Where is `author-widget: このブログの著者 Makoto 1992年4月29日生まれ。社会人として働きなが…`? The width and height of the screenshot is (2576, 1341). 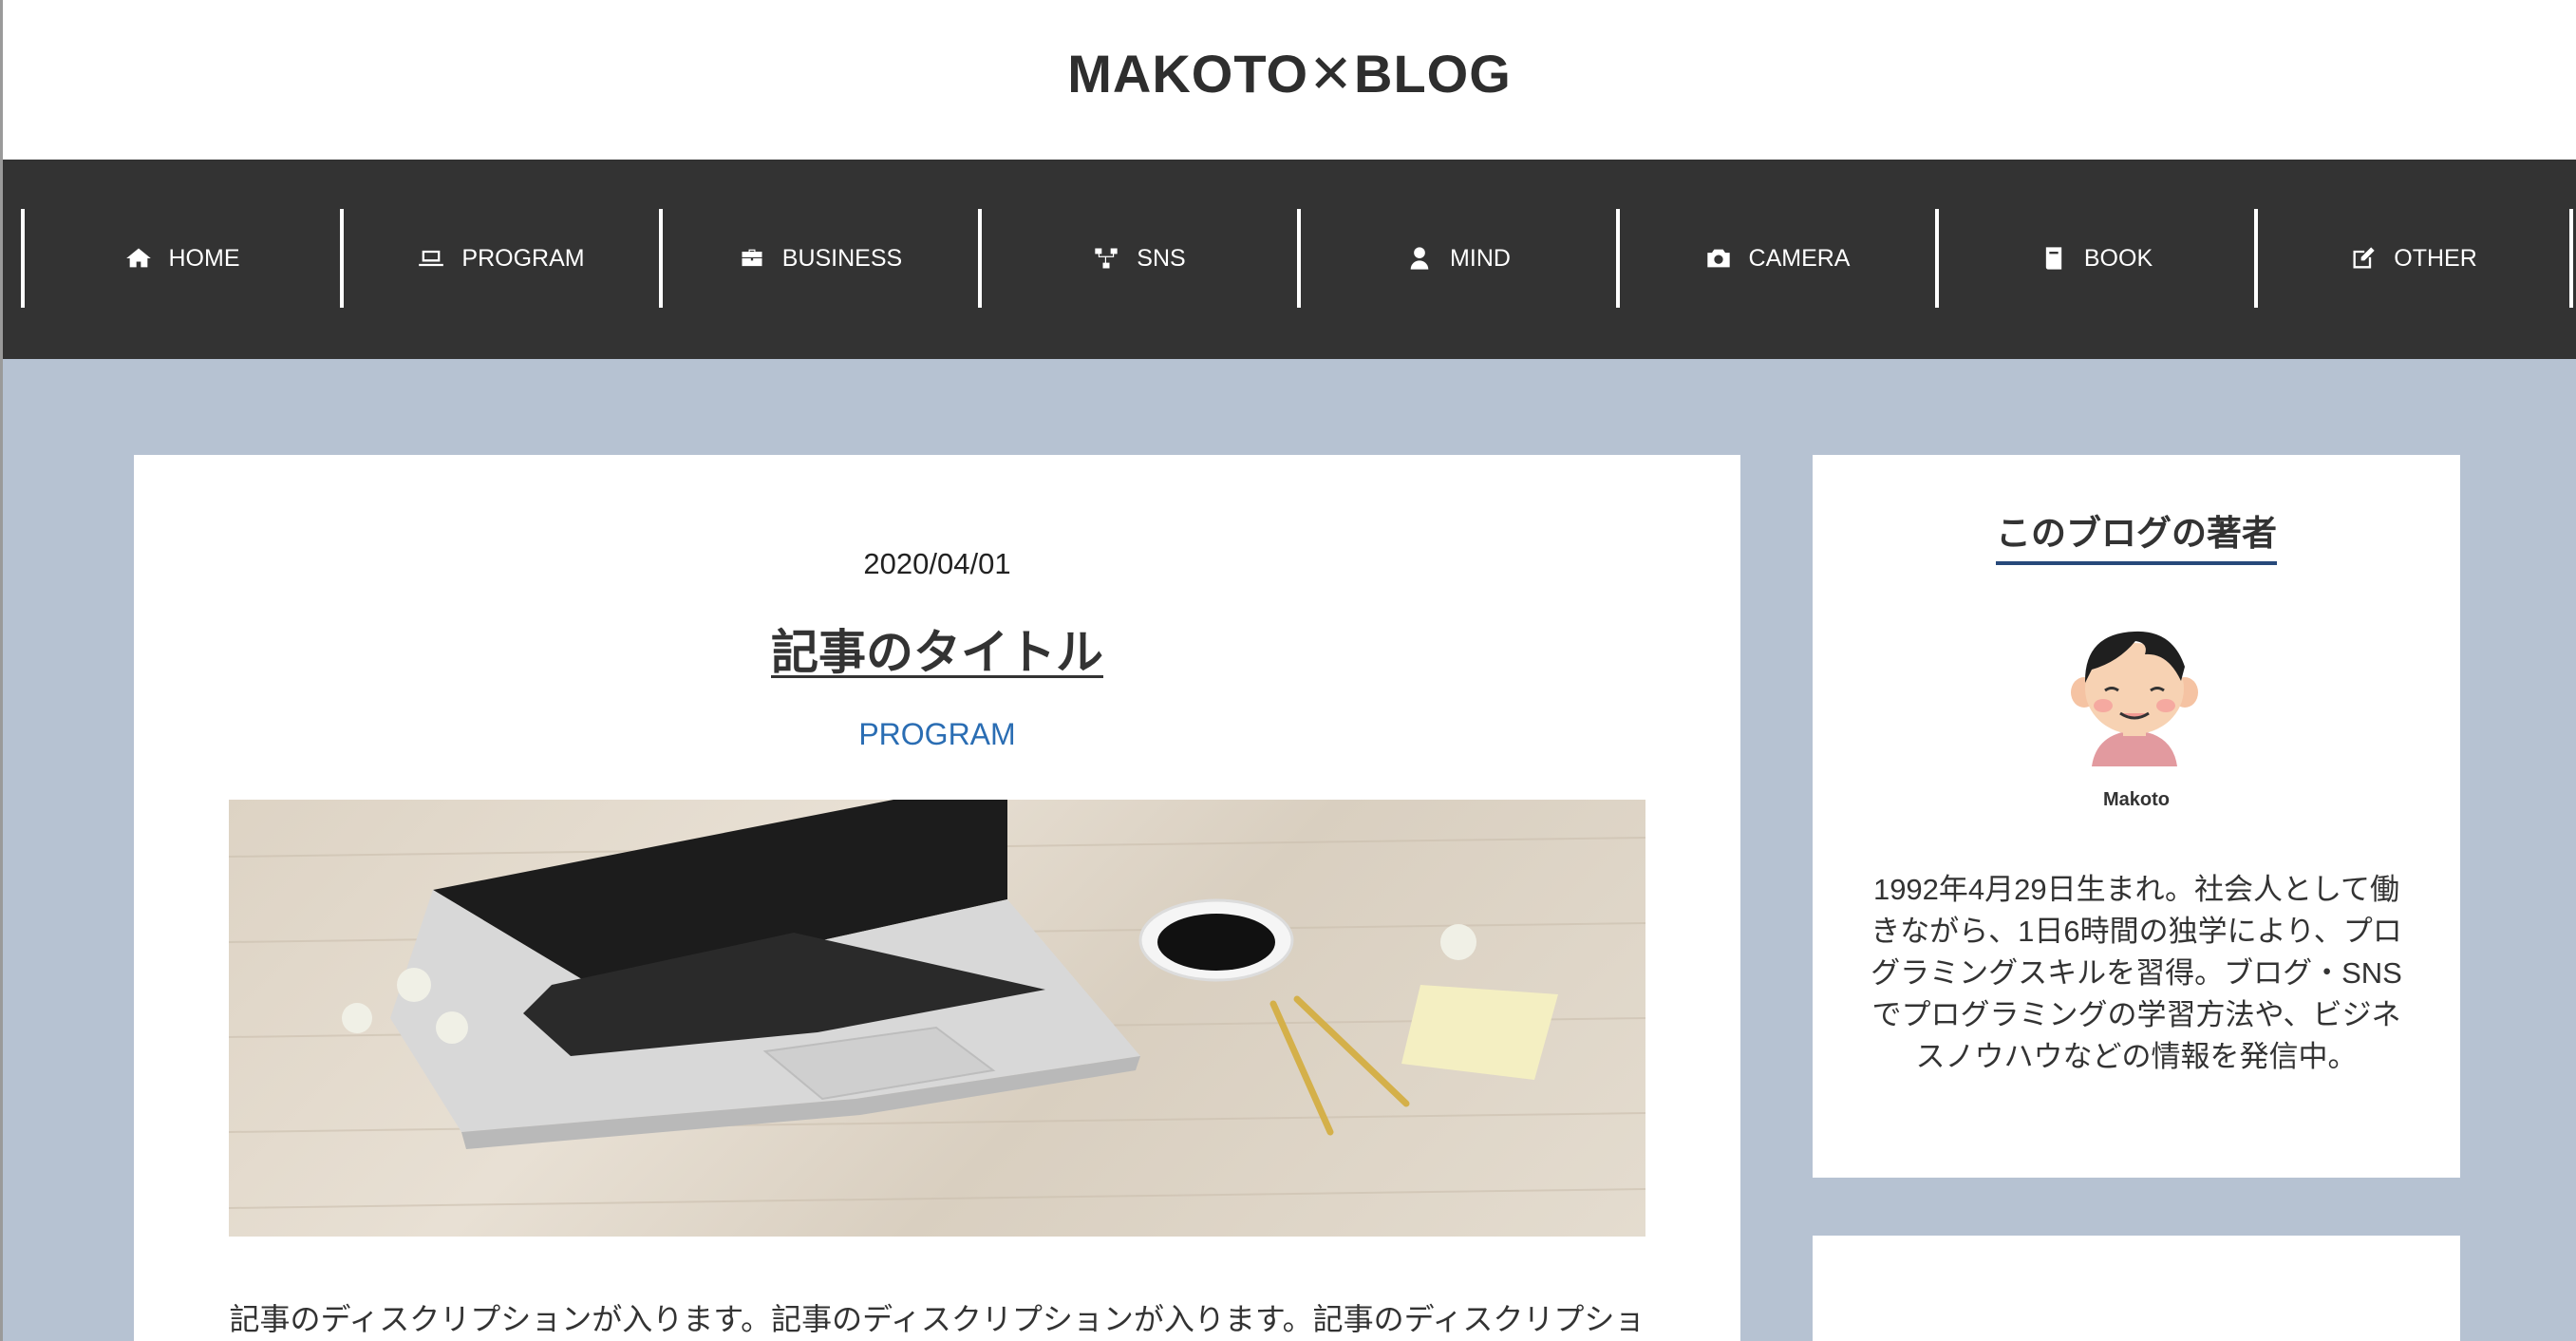 author-widget: このブログの著者 Makoto 1992年4月29日生まれ。社会人として働きなが… is located at coordinates (2136, 816).